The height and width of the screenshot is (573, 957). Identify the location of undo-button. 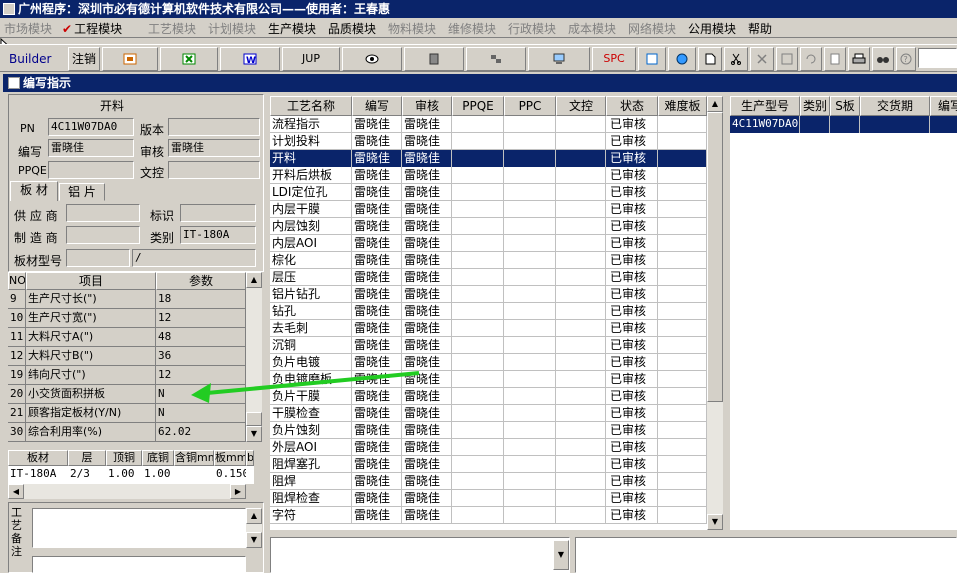
(811, 59).